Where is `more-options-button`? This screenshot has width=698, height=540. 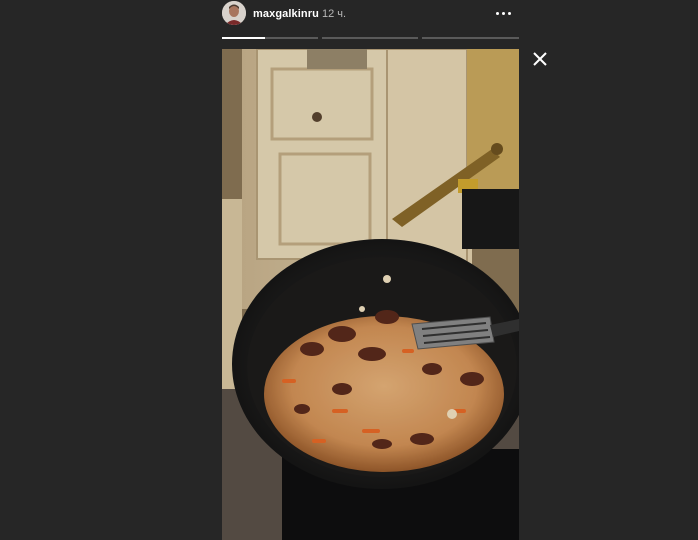
more-options-button is located at coordinates (504, 13).